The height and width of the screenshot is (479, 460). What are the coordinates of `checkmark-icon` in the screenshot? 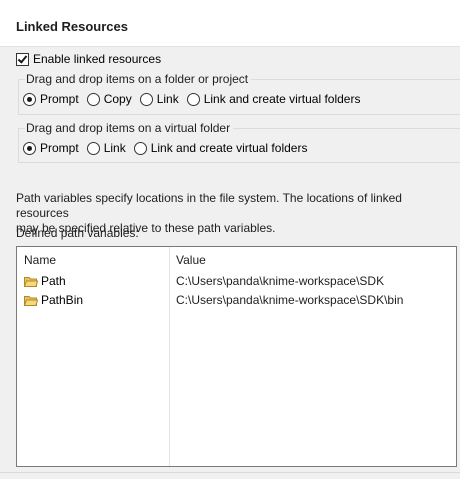 It's located at (22, 58).